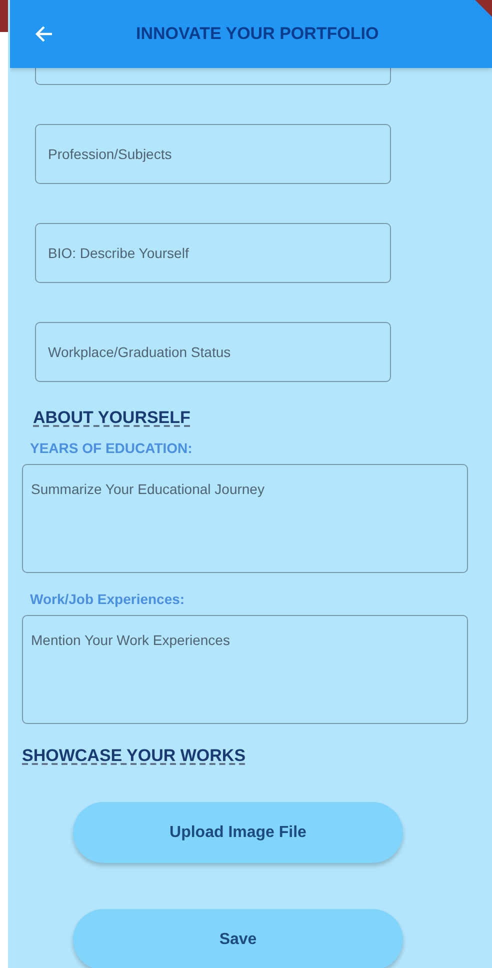  I want to click on section-heading: ABOUT YOURSELF, so click(111, 418).